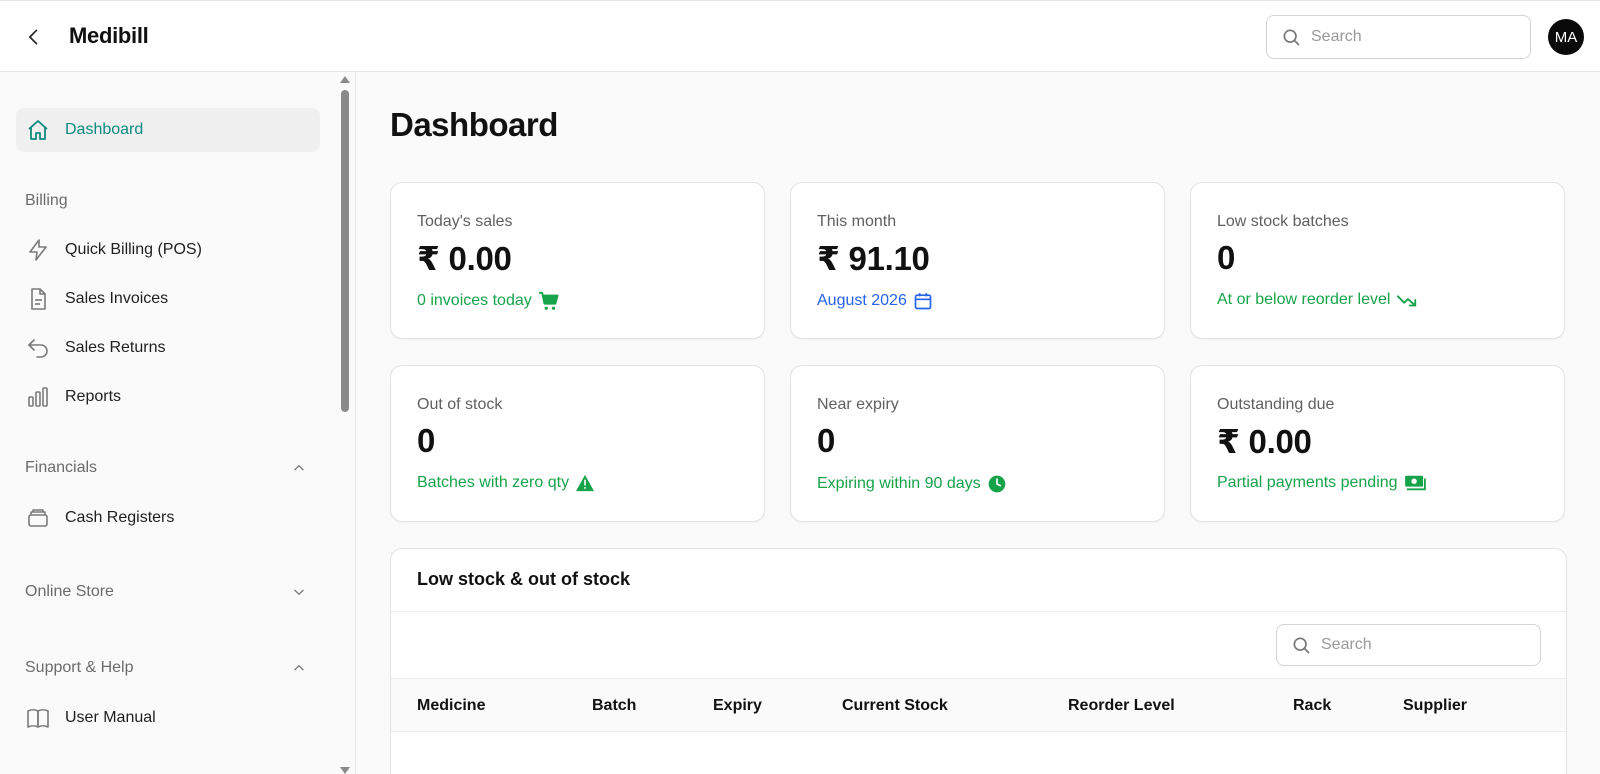 The width and height of the screenshot is (1600, 774). Describe the element at coordinates (117, 298) in the screenshot. I see `sidebar-item-label: Sales Invoices` at that location.